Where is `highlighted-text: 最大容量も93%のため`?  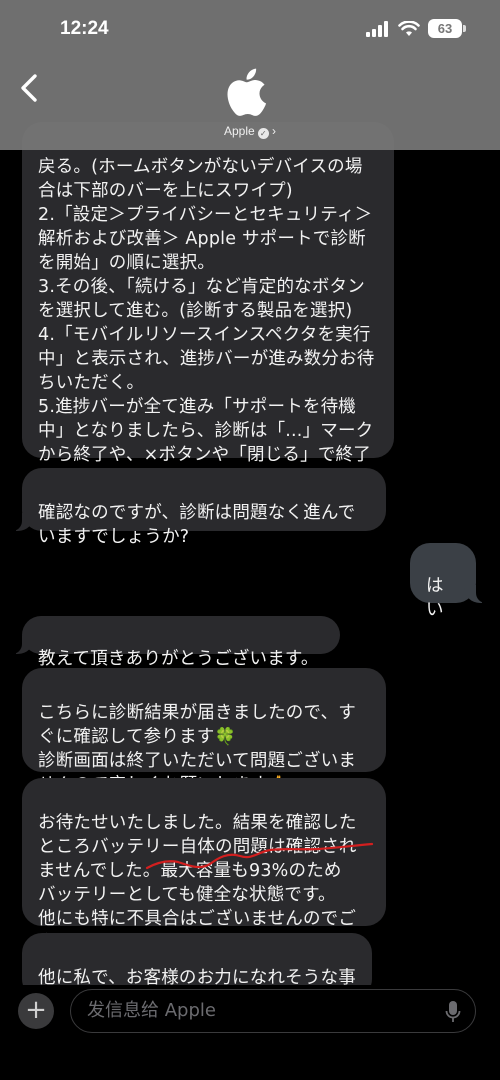
highlighted-text: 最大容量も93%のため is located at coordinates (251, 871).